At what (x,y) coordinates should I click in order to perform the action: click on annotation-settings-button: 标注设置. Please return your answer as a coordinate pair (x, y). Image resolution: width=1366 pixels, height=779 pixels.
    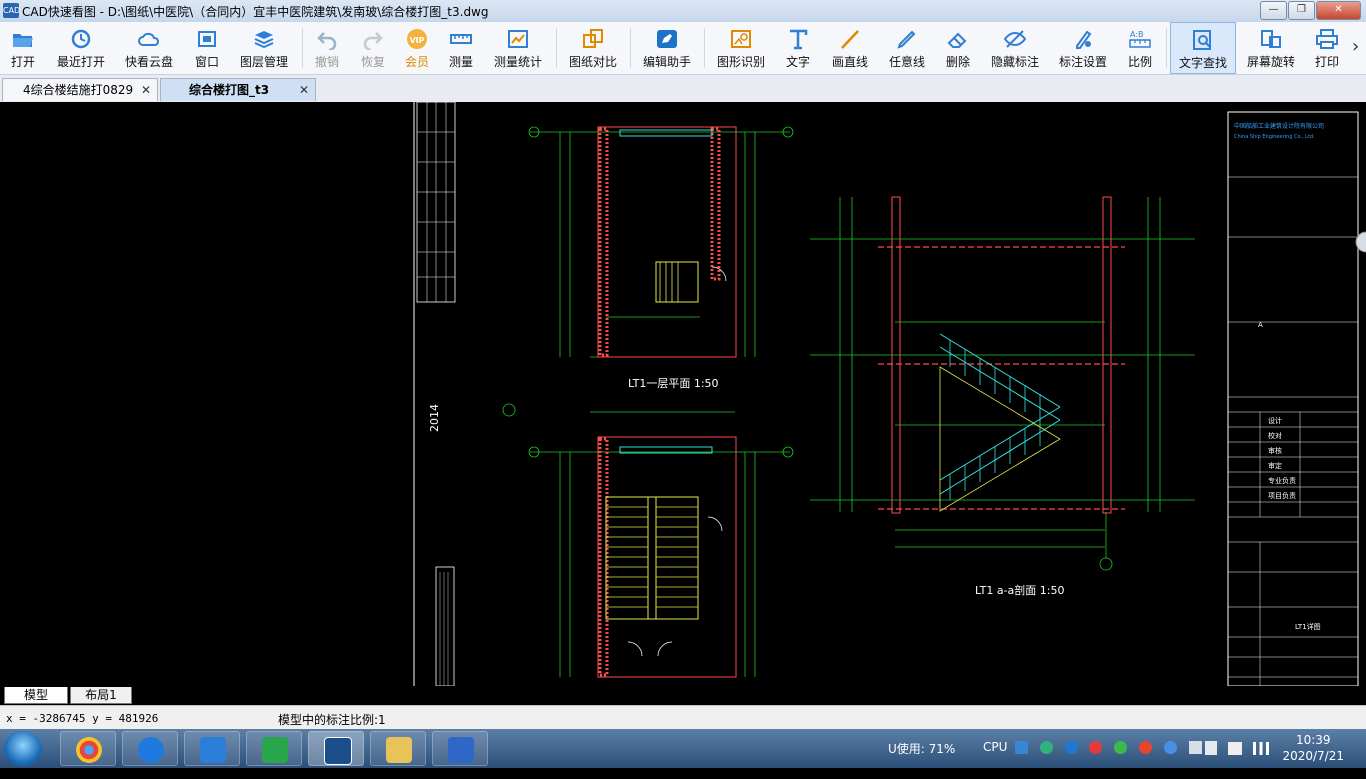
    Looking at the image, I should click on (1083, 48).